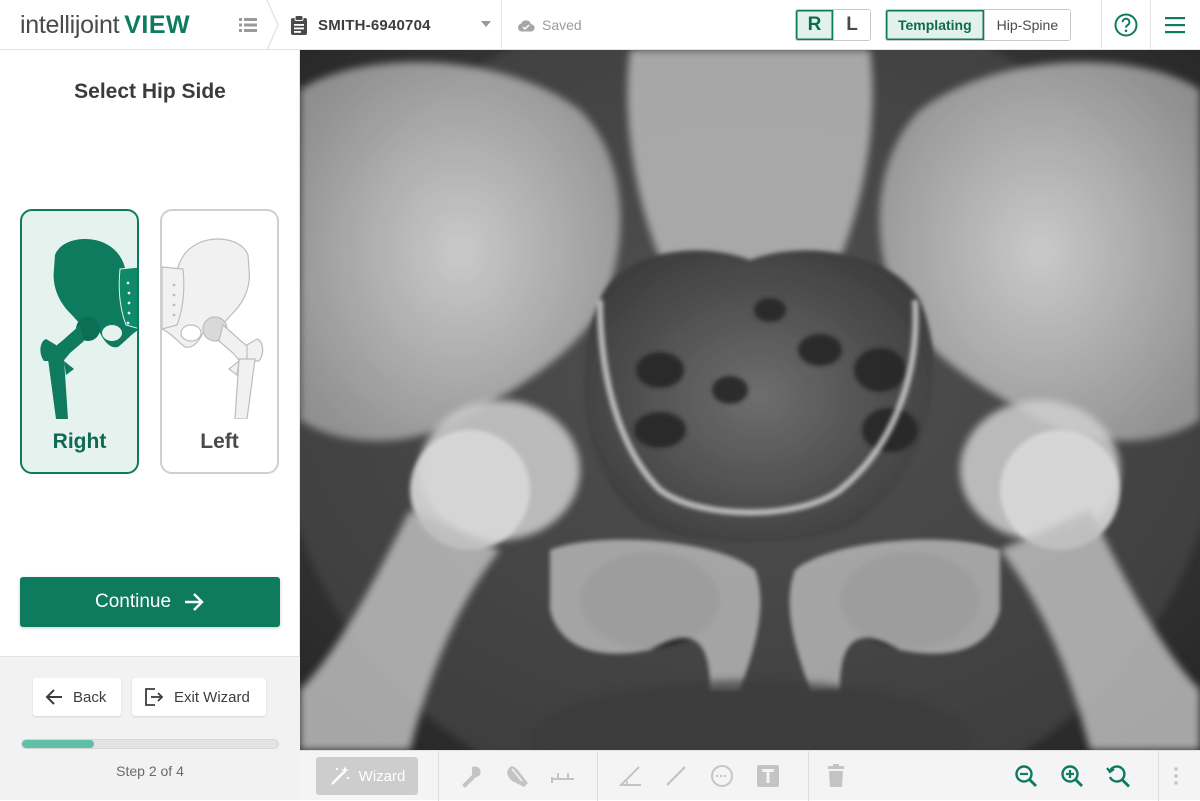  I want to click on save-status: Saved, so click(549, 25).